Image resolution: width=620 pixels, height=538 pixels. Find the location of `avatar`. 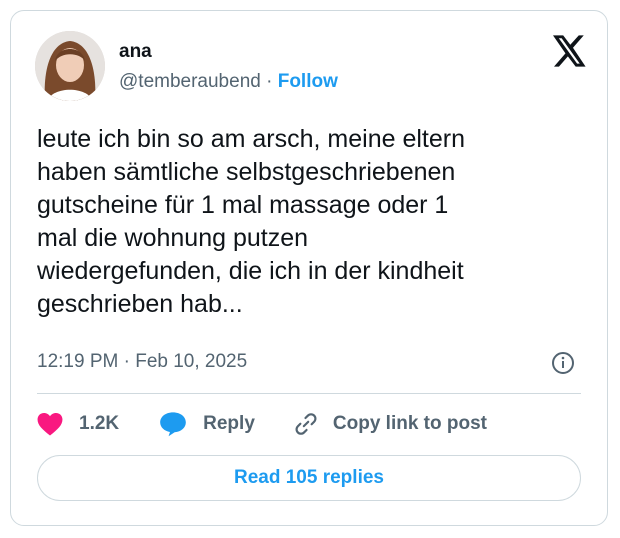

avatar is located at coordinates (70, 66).